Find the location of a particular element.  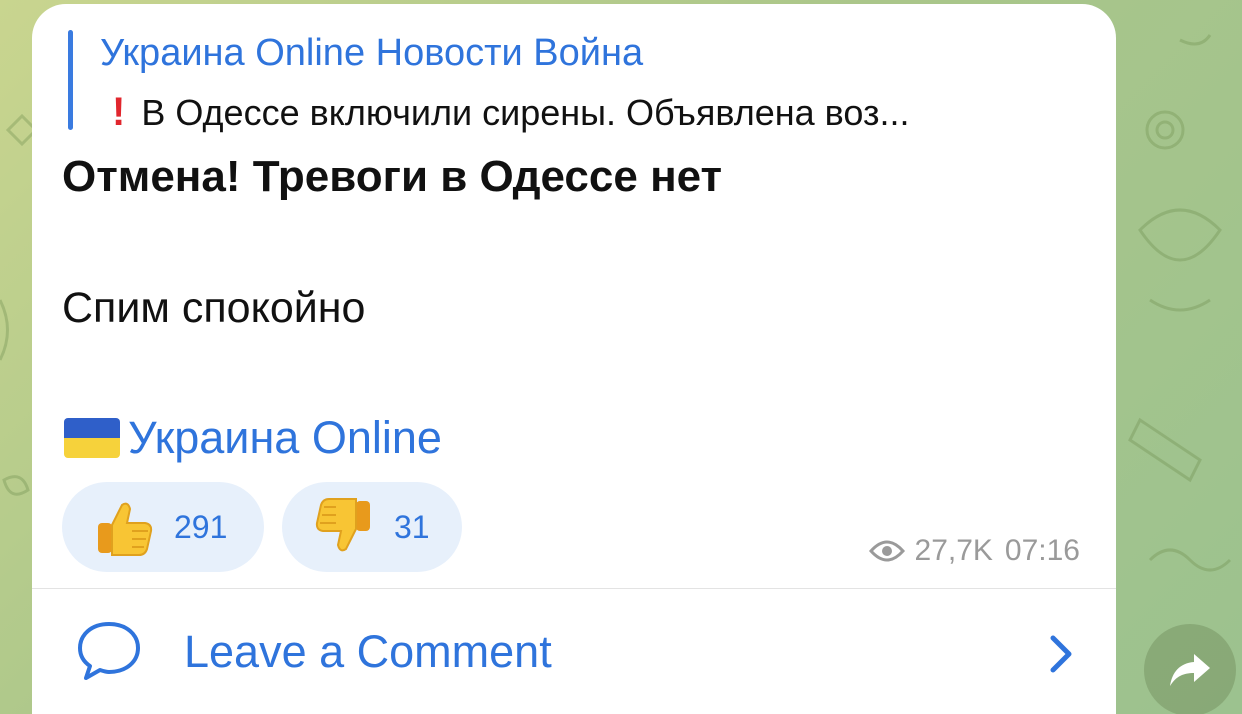

reaction-thumbs-up: 291 is located at coordinates (163, 527).